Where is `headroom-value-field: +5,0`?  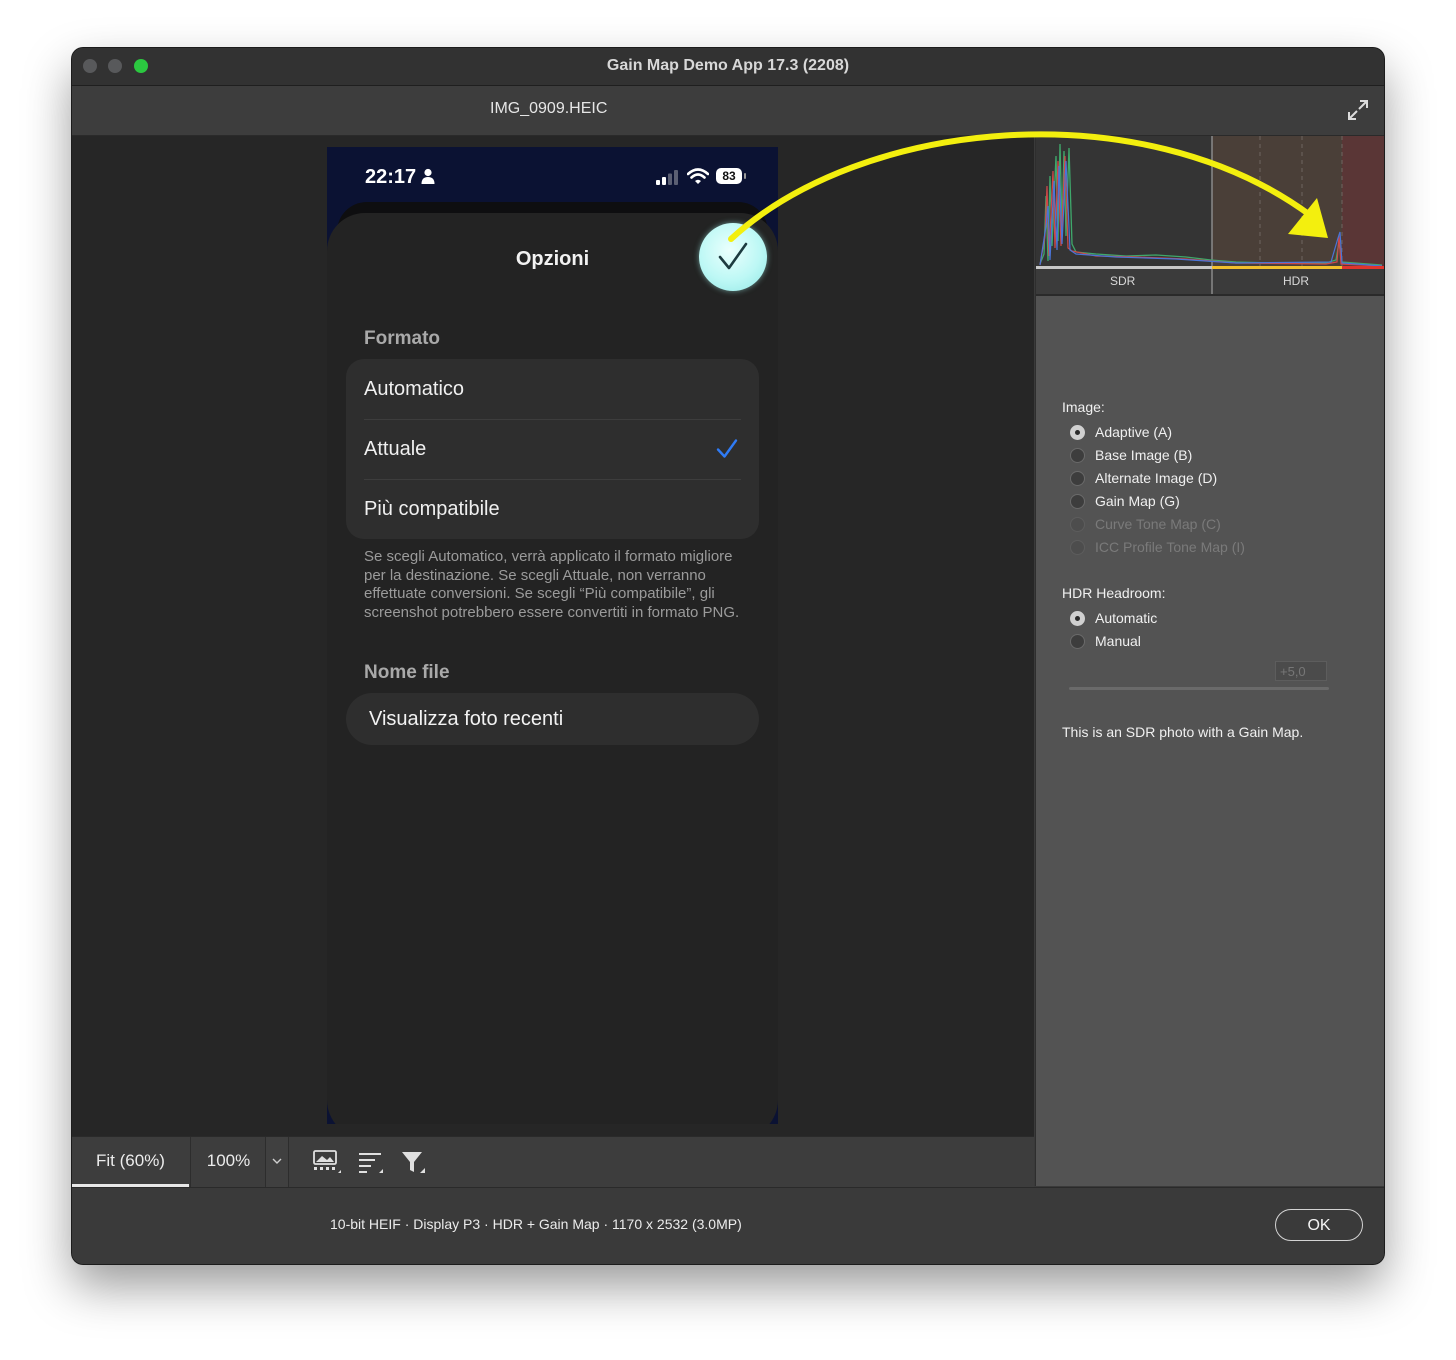 headroom-value-field: +5,0 is located at coordinates (1301, 671).